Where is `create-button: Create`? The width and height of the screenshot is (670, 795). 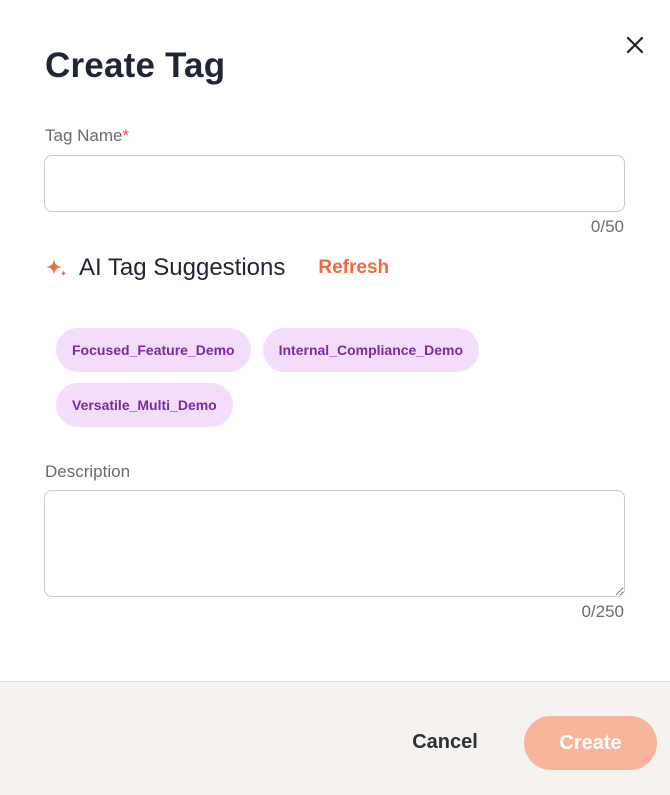 create-button: Create is located at coordinates (590, 743).